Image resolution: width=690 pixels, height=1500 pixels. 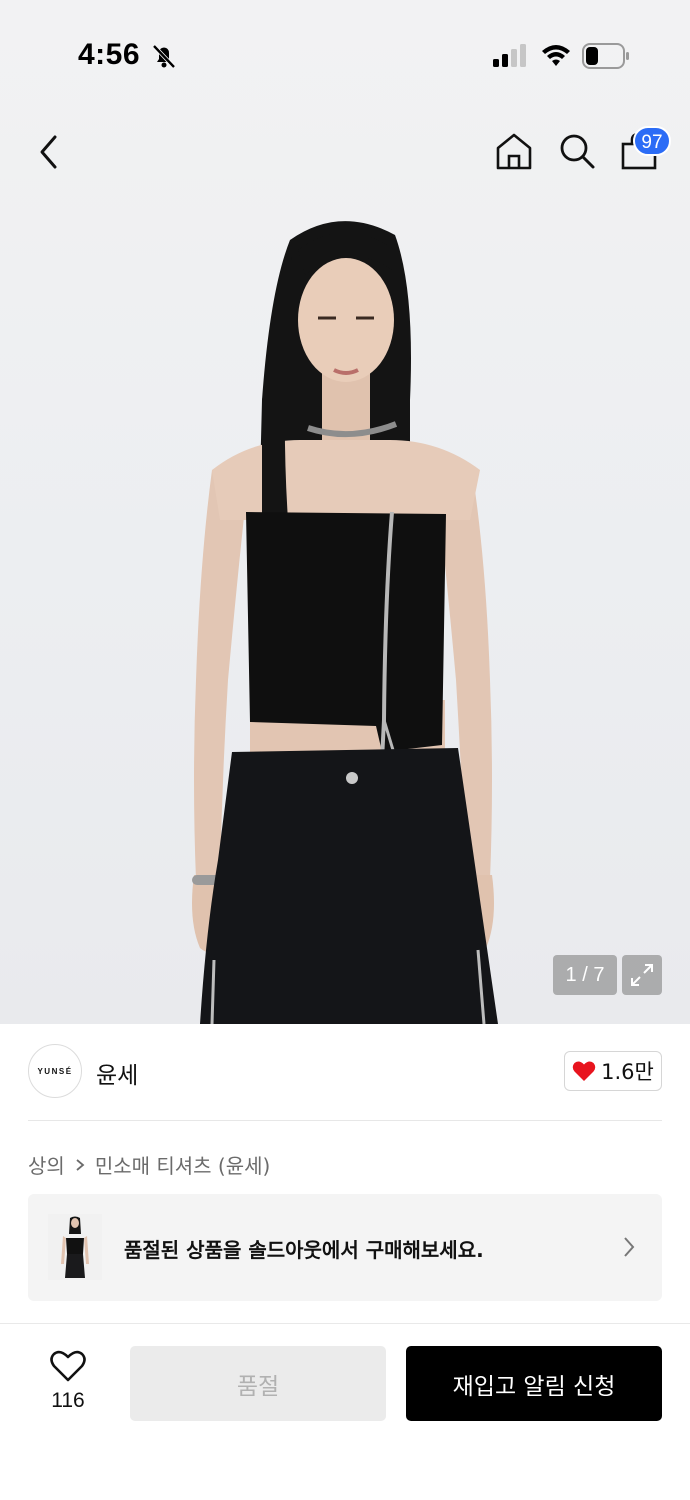 What do you see at coordinates (50, 152) in the screenshot?
I see `chevron-left-icon` at bounding box center [50, 152].